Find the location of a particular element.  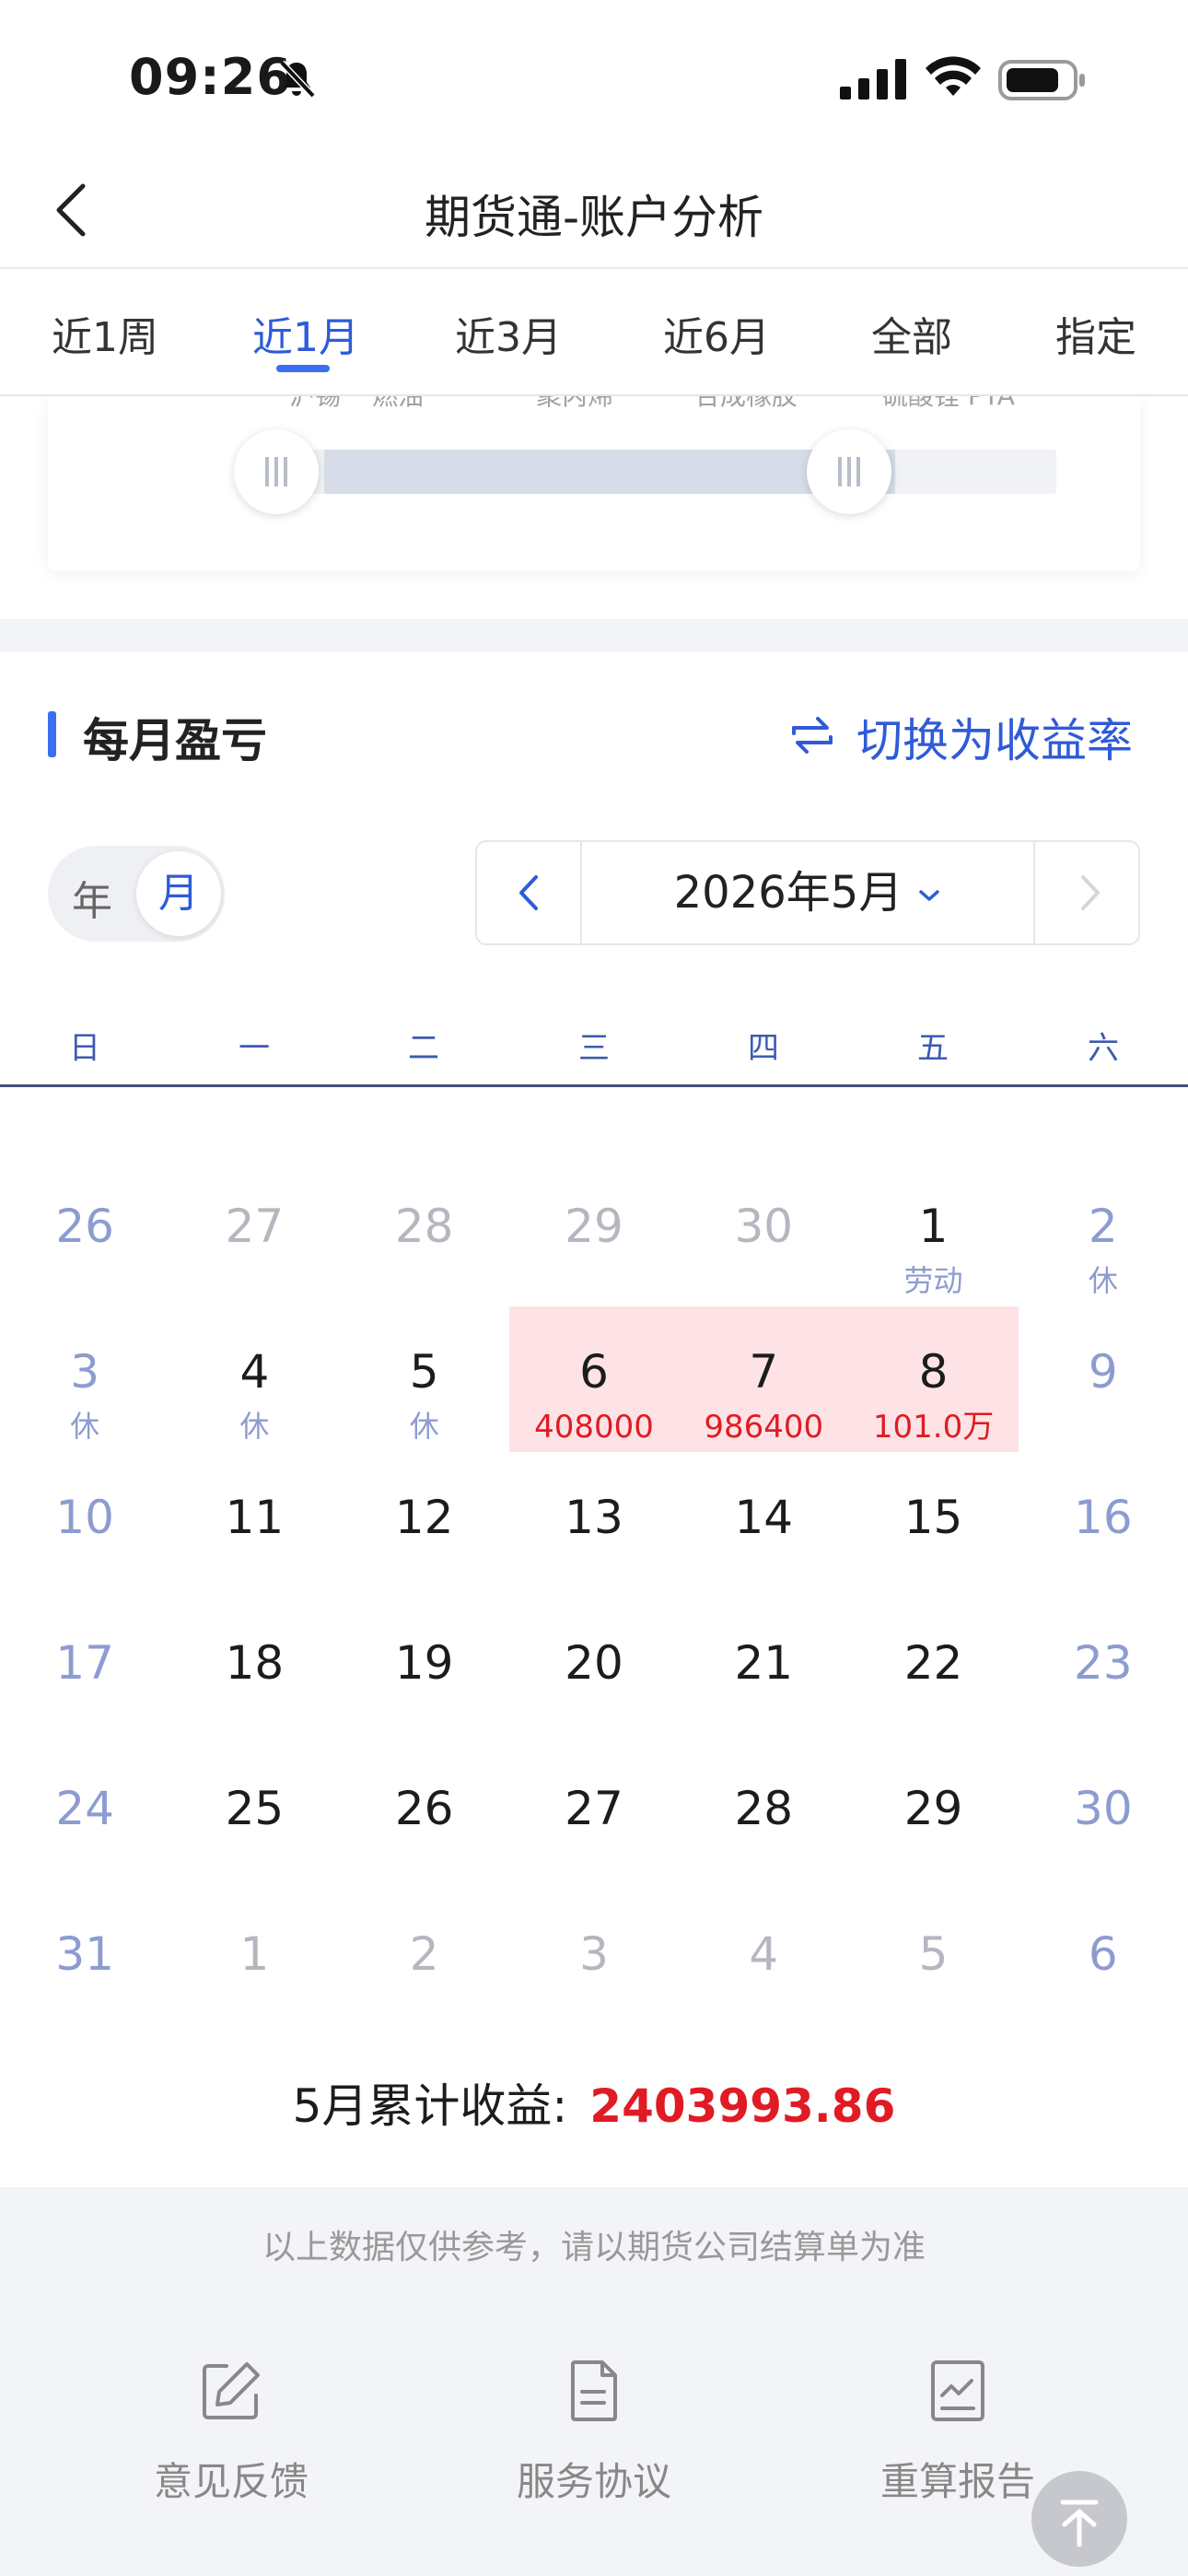

calendar-day: 16 is located at coordinates (1103, 1517).